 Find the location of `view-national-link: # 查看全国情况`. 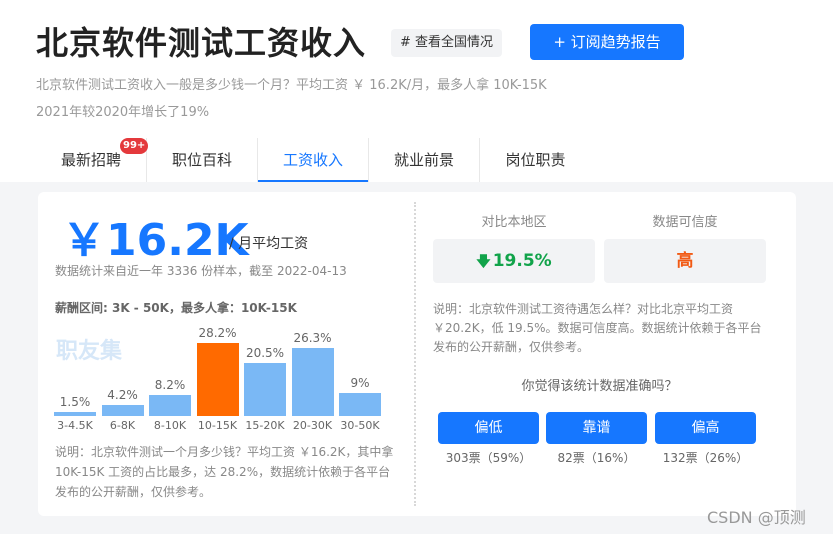

view-national-link: # 查看全国情况 is located at coordinates (447, 43).